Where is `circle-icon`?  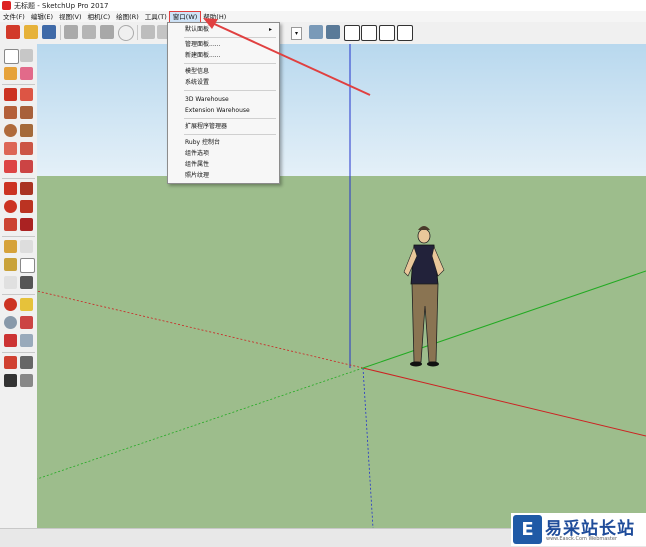
circle-icon is located at coordinates (10, 130).